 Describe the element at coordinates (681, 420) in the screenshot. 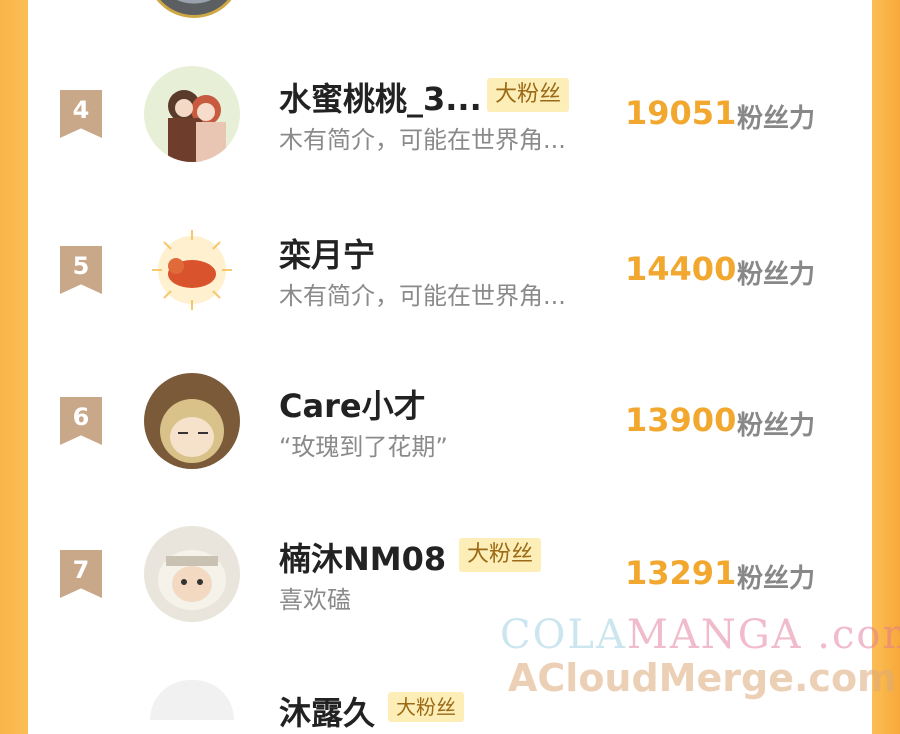

I see `fan-score: 13900` at that location.